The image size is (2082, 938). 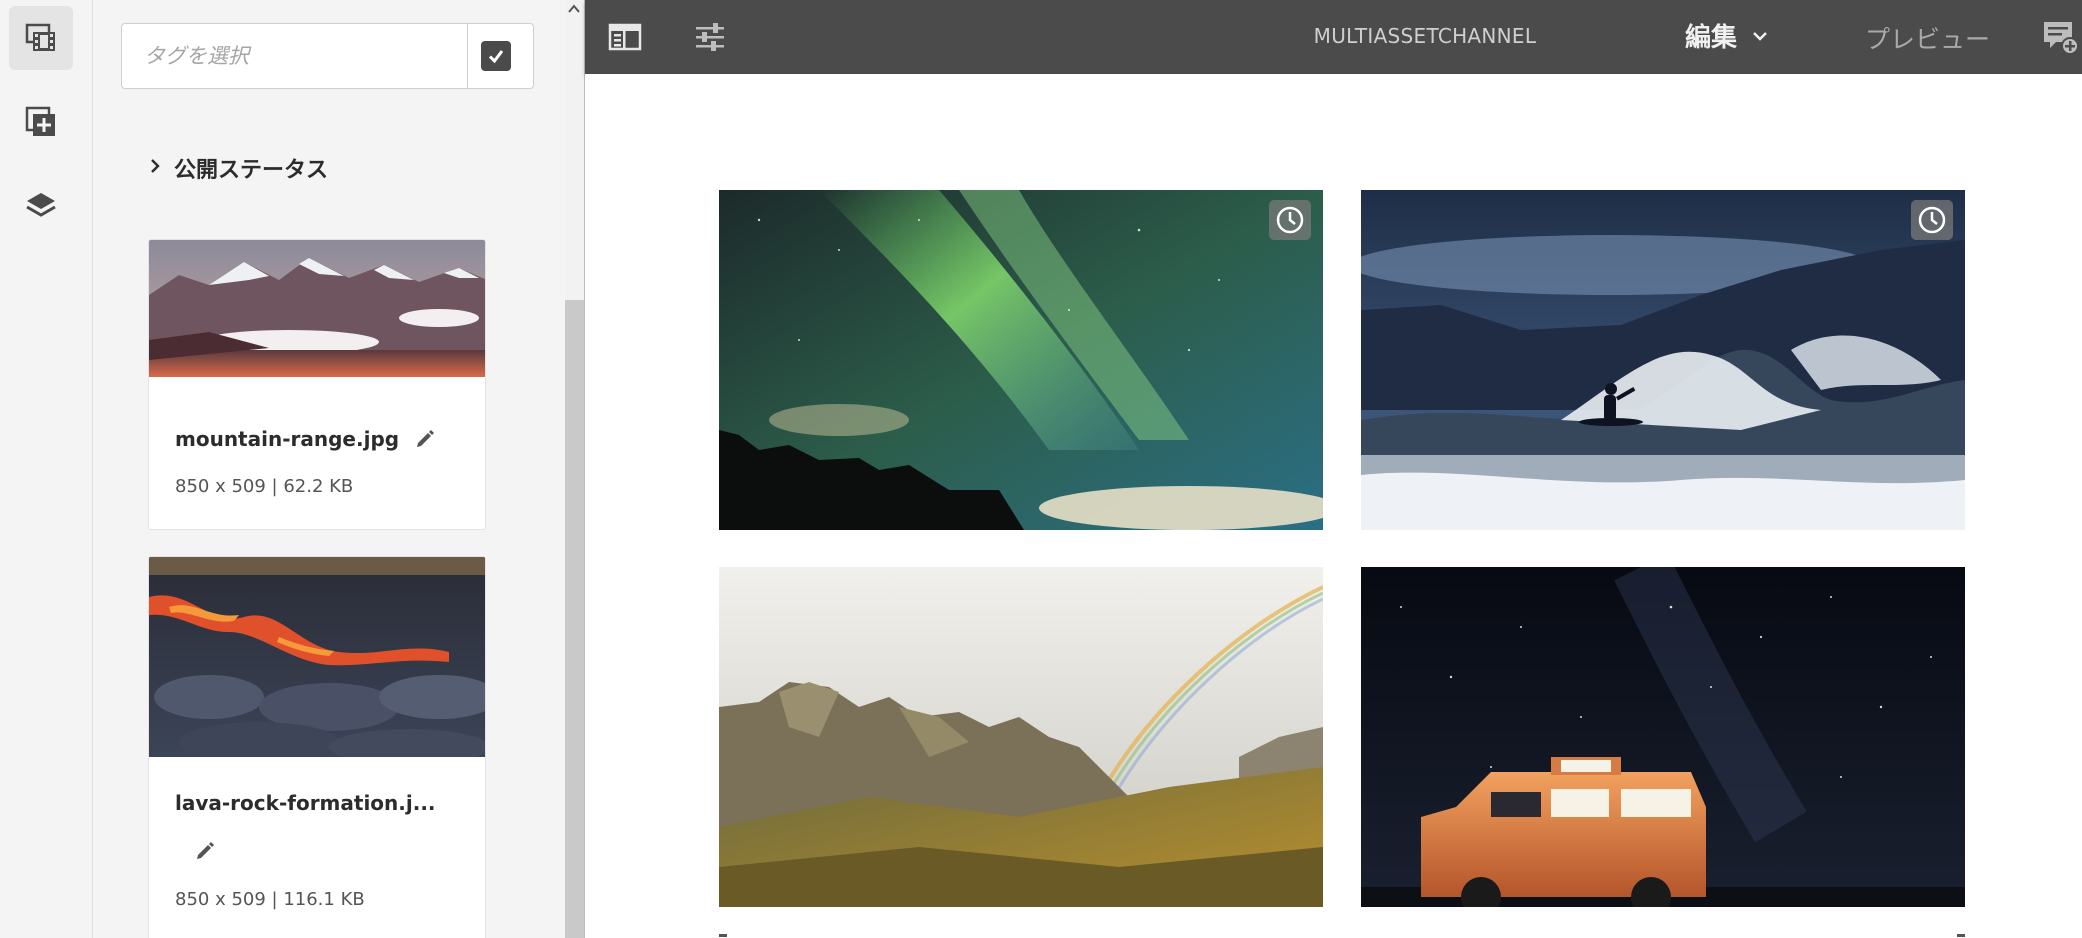 I want to click on surfer-photo, so click(x=1663, y=360).